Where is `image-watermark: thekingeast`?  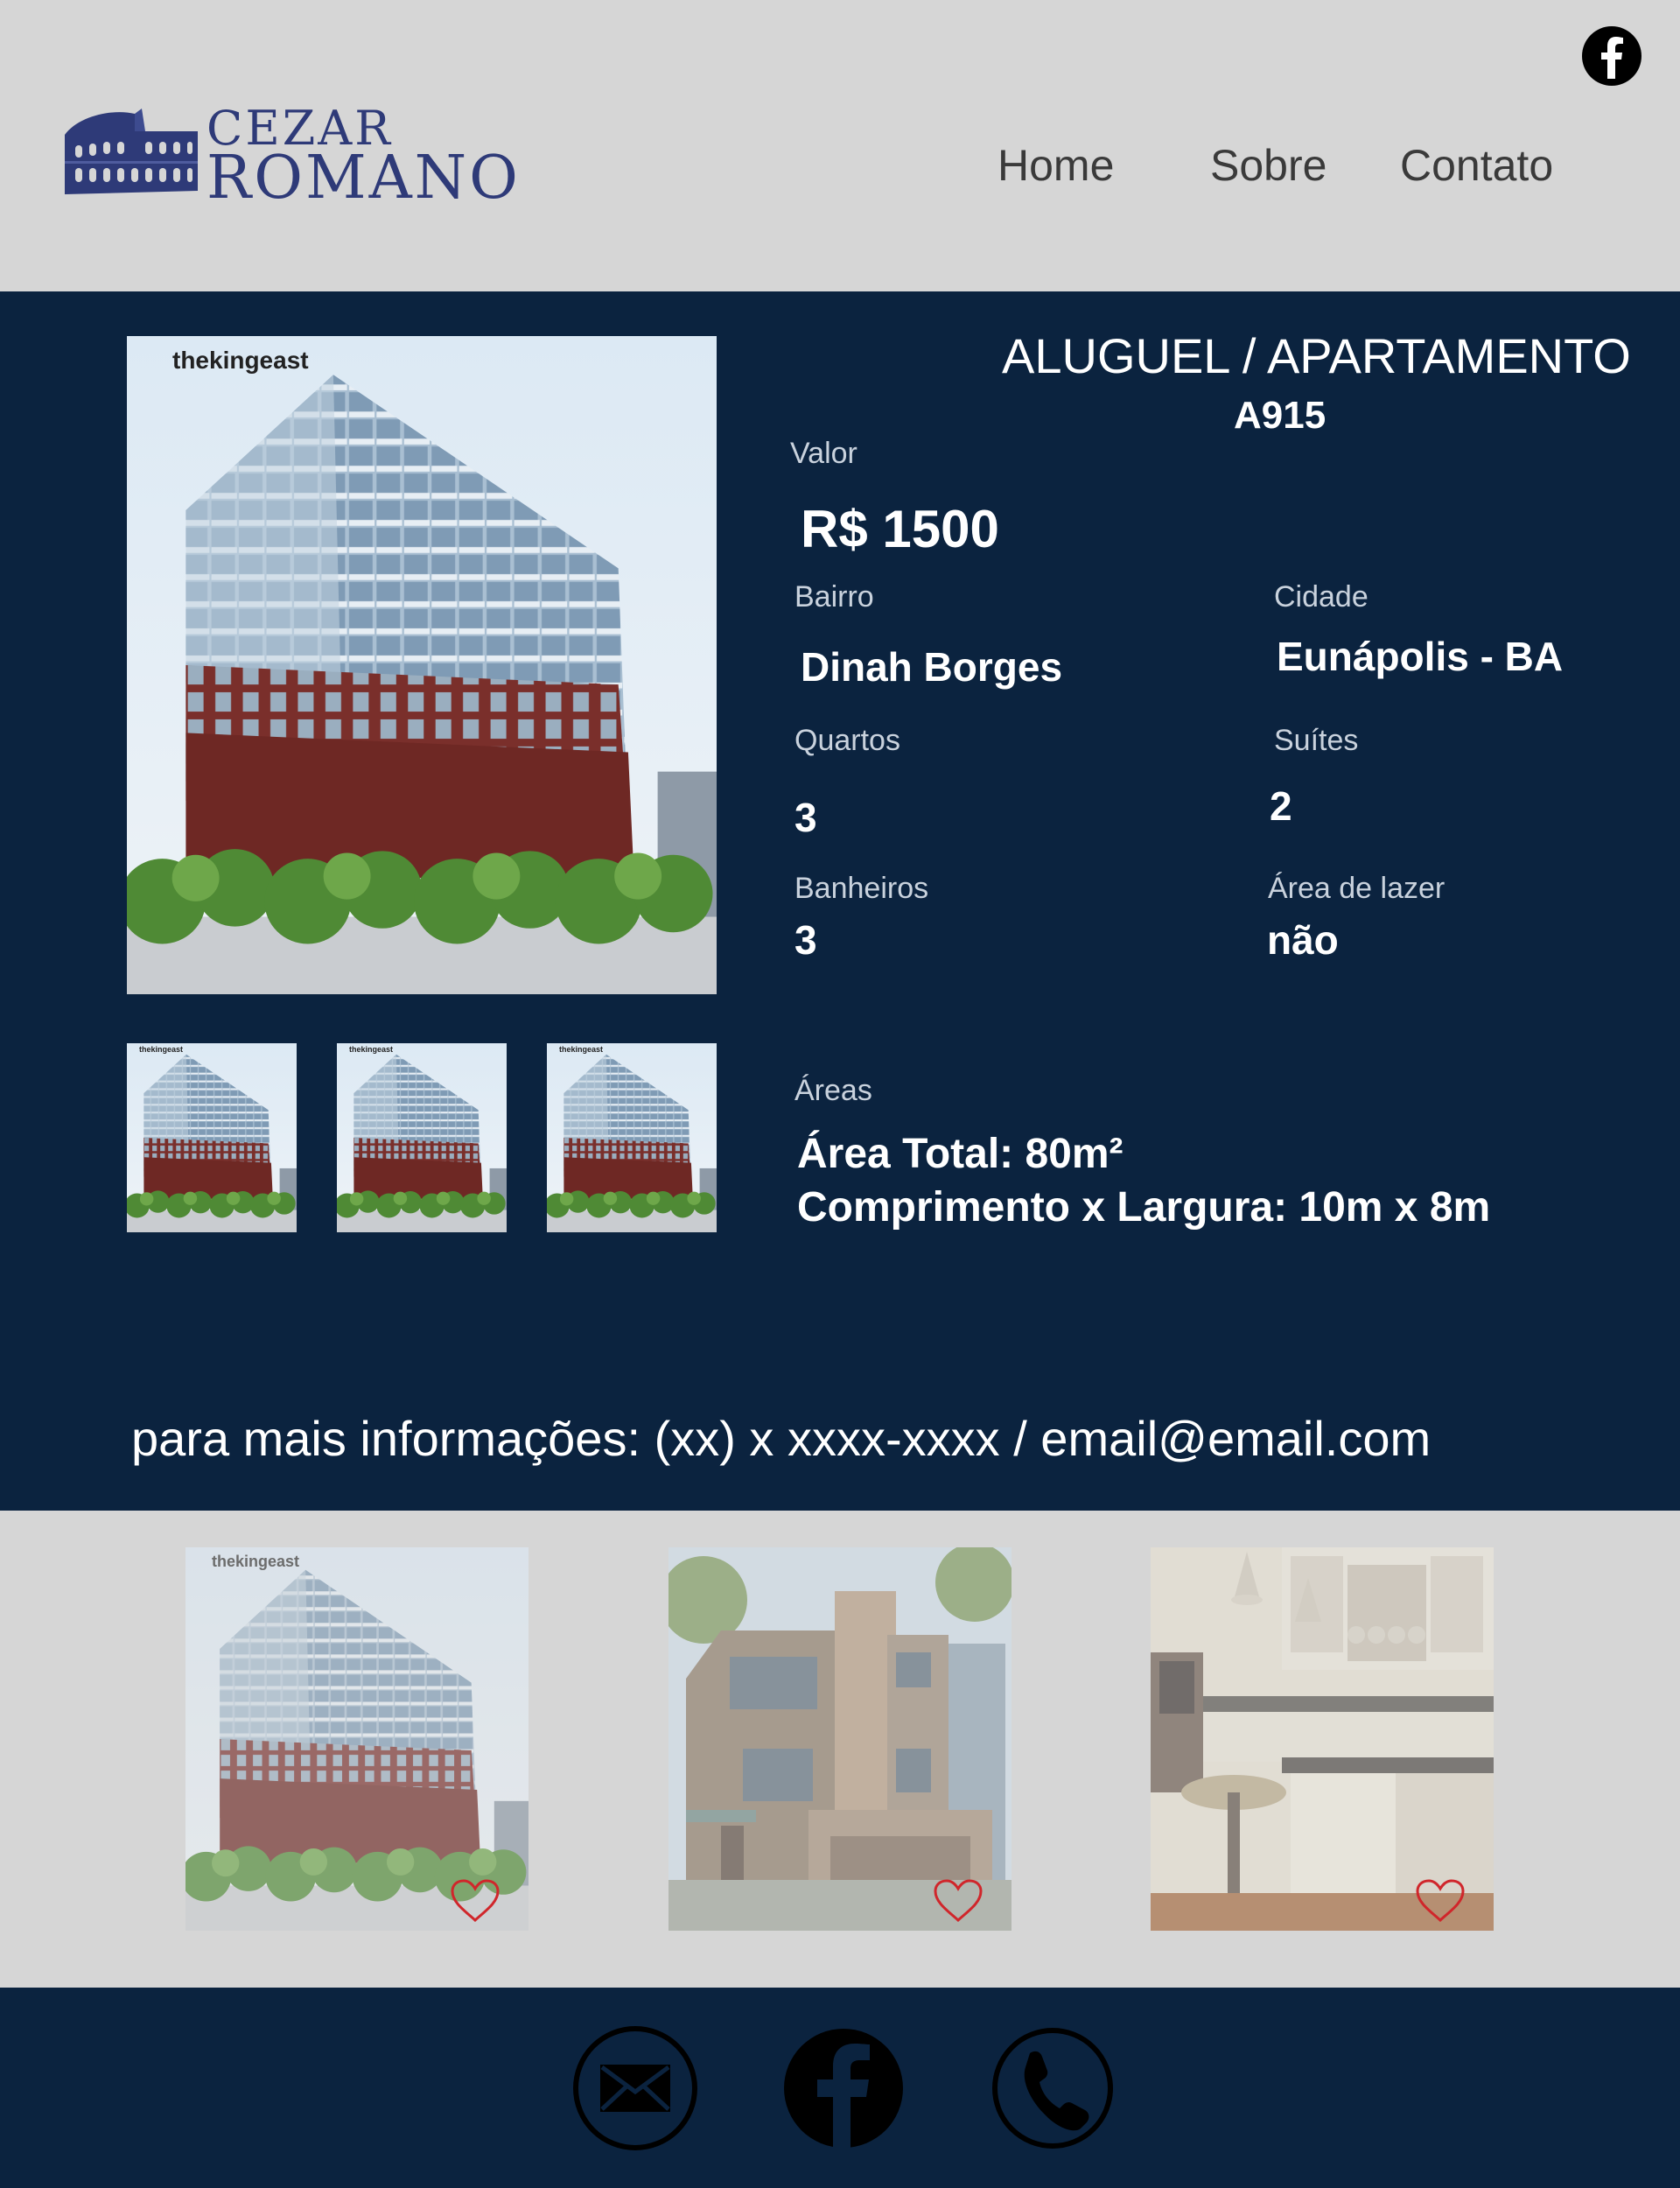
image-watermark: thekingeast is located at coordinates (240, 361).